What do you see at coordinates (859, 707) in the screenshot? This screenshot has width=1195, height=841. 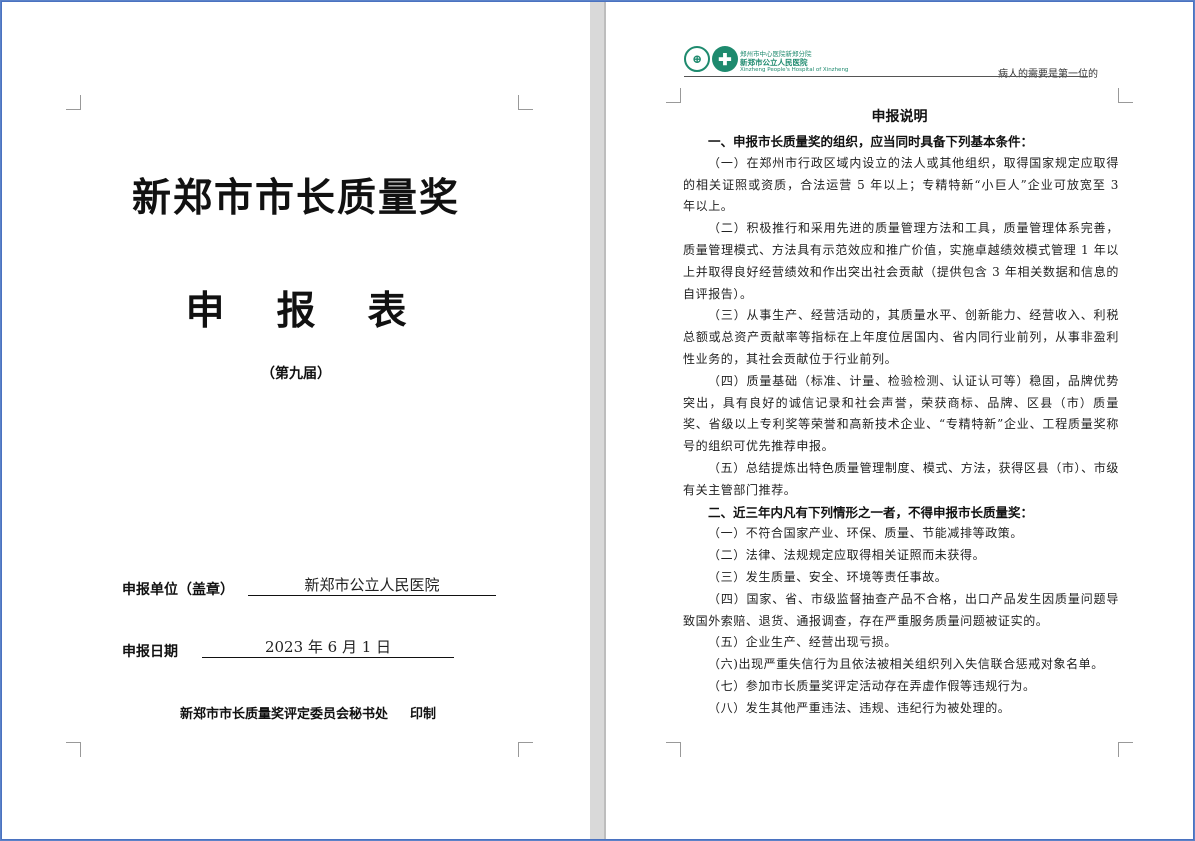 I see `exclusion-item: （八）发生其他严重违法、违规、违纪行为被处理的。` at bounding box center [859, 707].